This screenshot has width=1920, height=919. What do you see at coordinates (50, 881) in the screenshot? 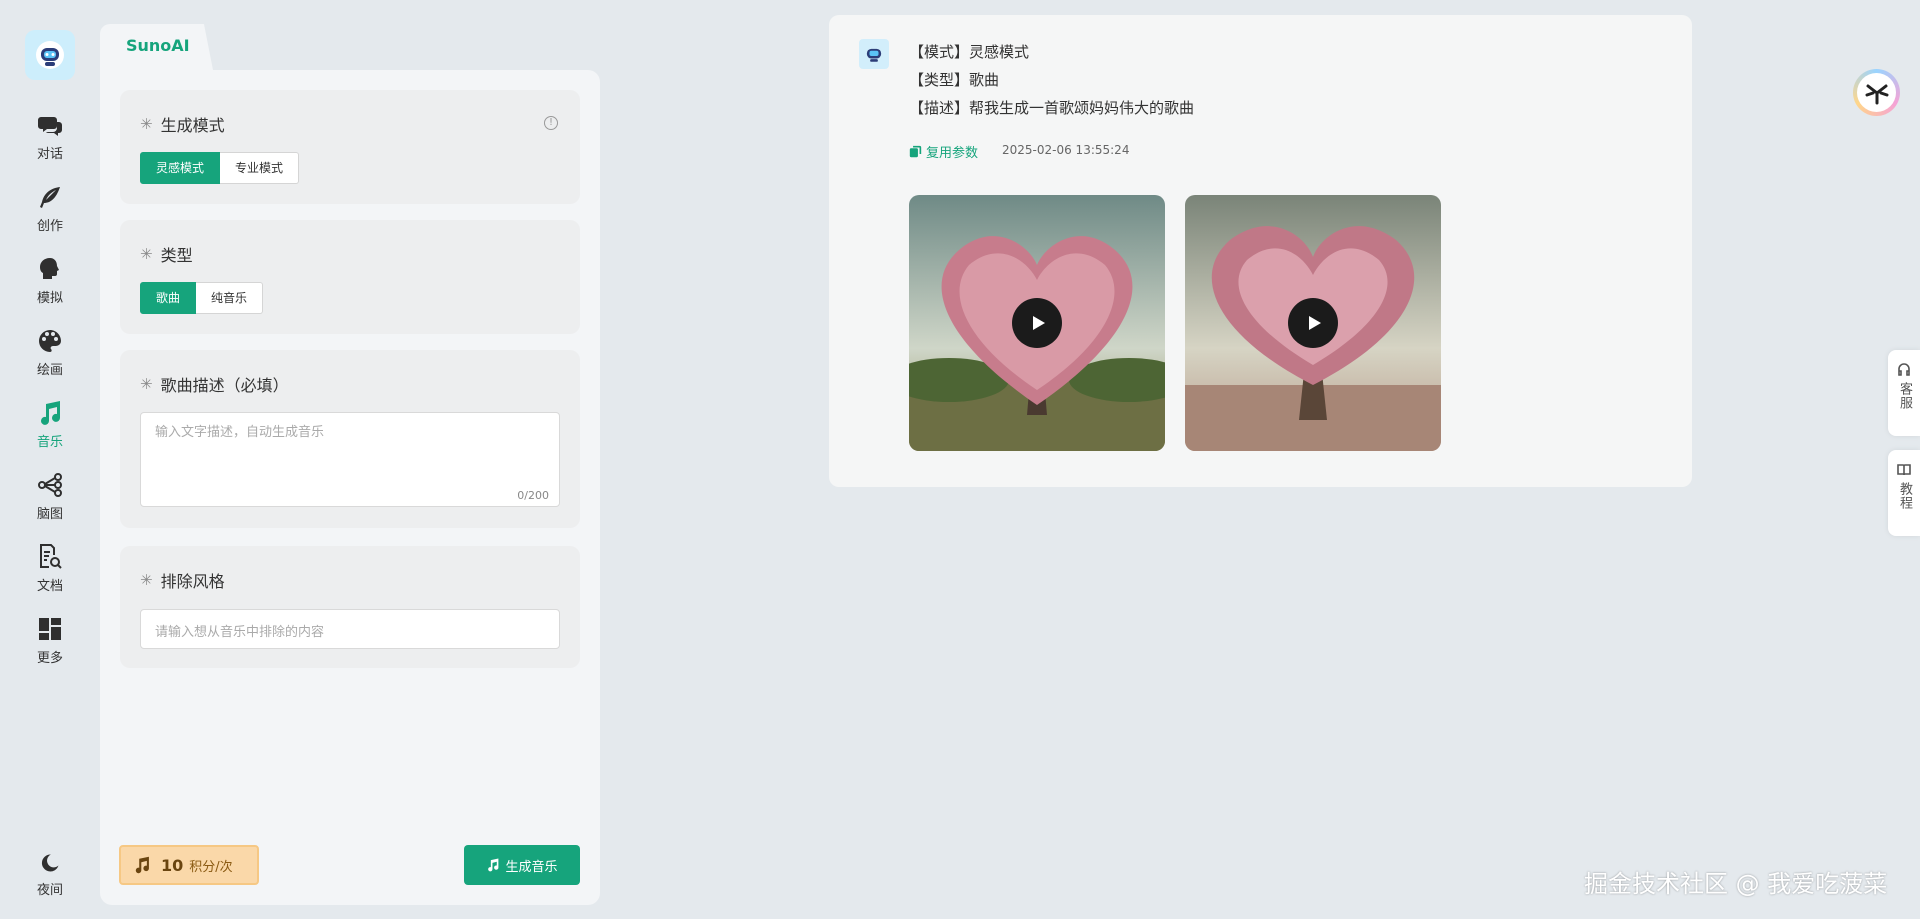
I see `night-mode-toggle: 夜间` at bounding box center [50, 881].